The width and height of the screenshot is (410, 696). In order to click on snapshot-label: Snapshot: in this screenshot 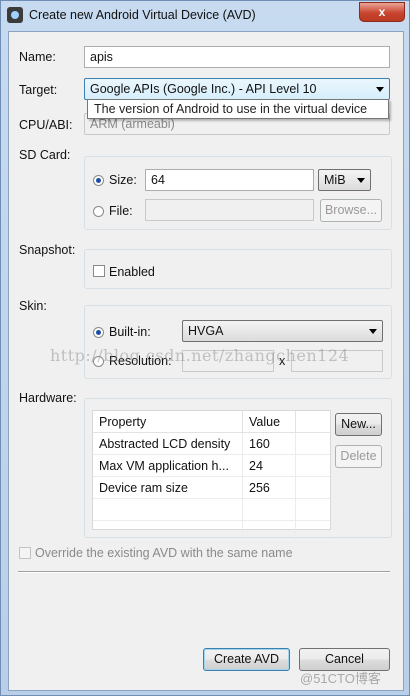, I will do `click(47, 250)`.